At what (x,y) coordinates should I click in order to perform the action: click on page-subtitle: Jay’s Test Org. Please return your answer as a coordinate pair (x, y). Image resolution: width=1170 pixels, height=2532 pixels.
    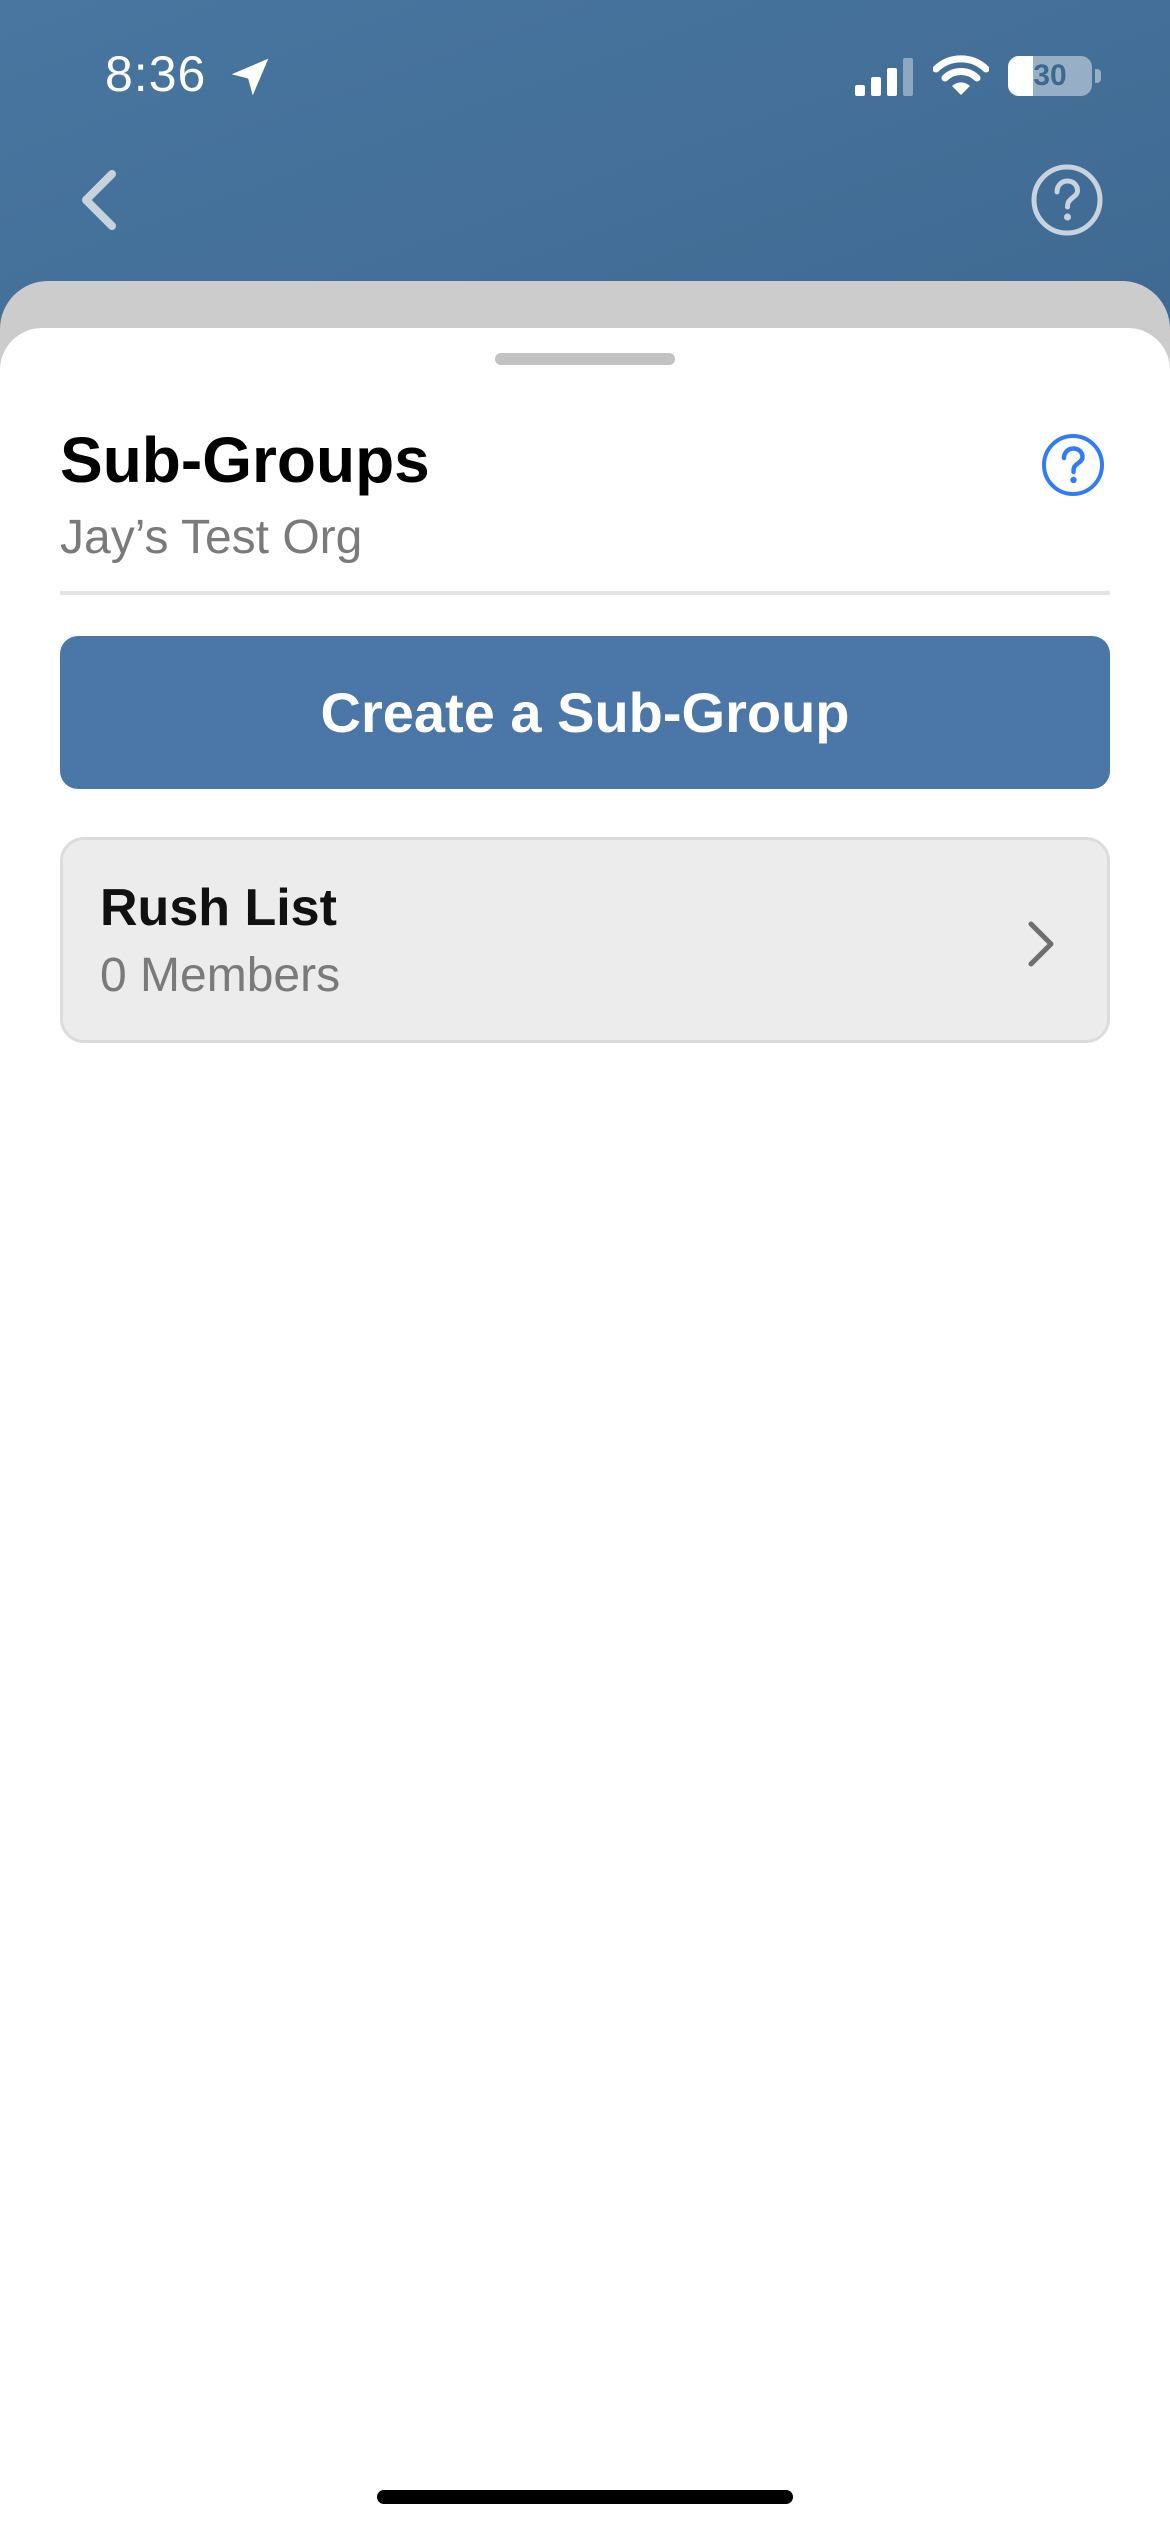
    Looking at the image, I should click on (211, 537).